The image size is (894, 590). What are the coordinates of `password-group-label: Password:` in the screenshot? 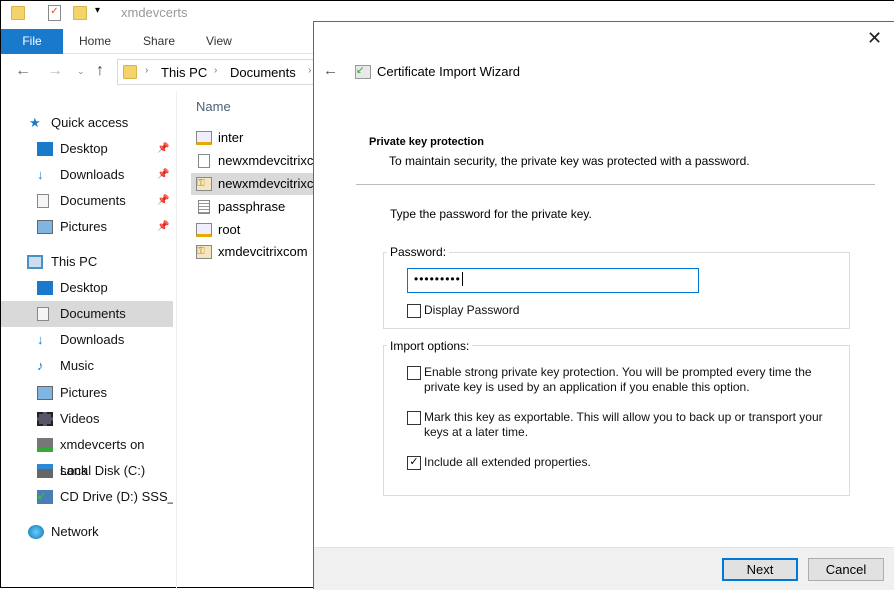 It's located at (418, 252).